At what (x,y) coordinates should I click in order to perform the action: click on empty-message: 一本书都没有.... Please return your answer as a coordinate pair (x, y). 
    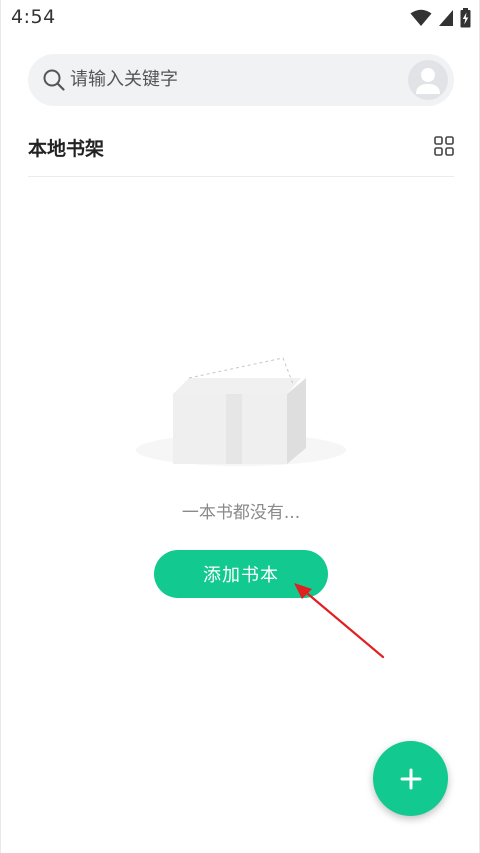
    Looking at the image, I should click on (241, 513).